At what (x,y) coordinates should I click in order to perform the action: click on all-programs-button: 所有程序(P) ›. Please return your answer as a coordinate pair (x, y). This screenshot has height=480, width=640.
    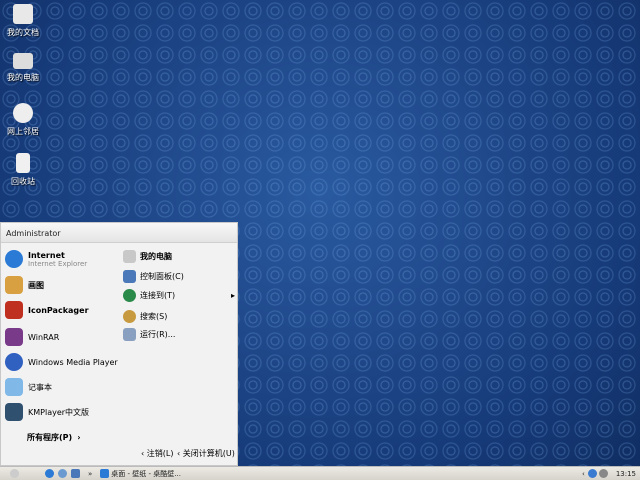
    Looking at the image, I should click on (53, 437).